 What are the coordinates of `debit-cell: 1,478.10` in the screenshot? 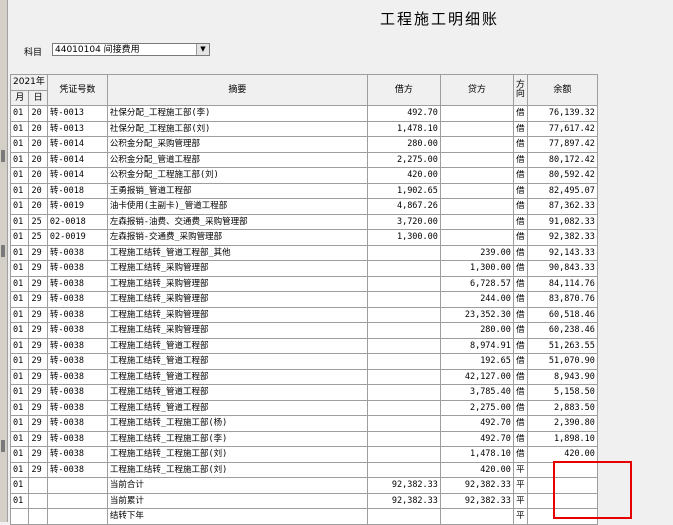 It's located at (403, 128).